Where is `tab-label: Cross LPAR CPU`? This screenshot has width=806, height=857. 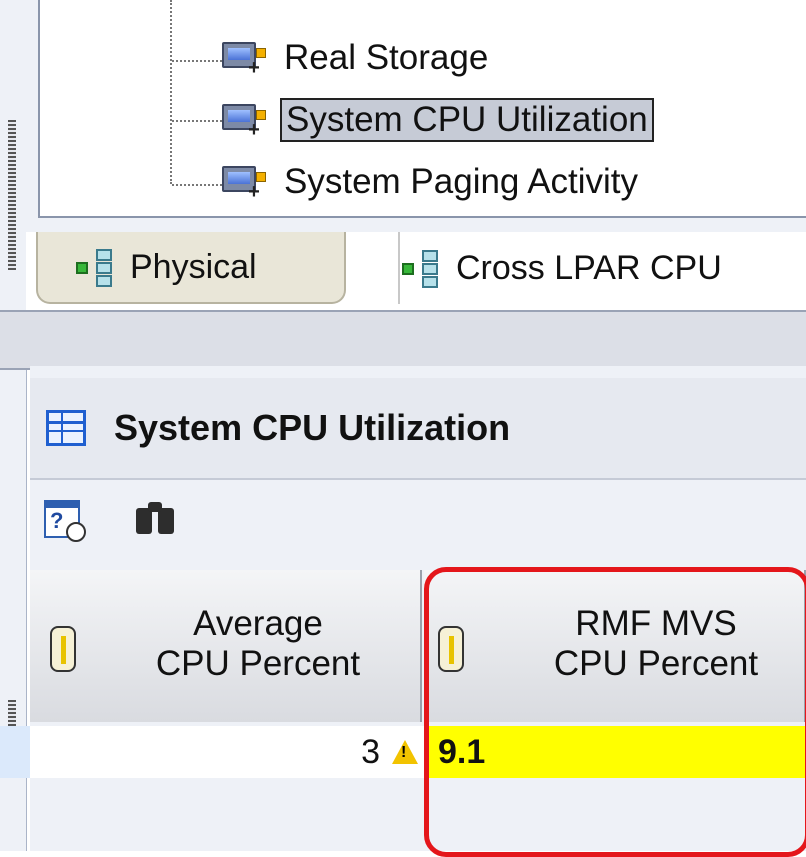 tab-label: Cross LPAR CPU is located at coordinates (589, 267).